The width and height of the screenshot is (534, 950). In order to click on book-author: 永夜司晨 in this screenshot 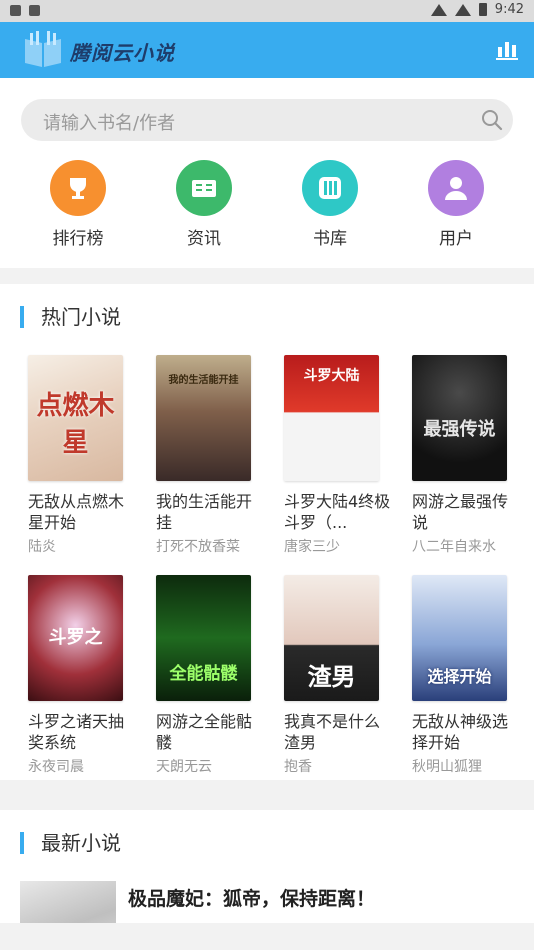, I will do `click(56, 767)`.